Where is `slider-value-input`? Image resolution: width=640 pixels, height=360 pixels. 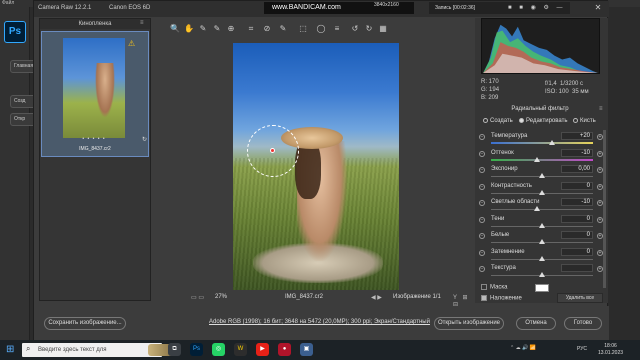 slider-value-input is located at coordinates (577, 268).